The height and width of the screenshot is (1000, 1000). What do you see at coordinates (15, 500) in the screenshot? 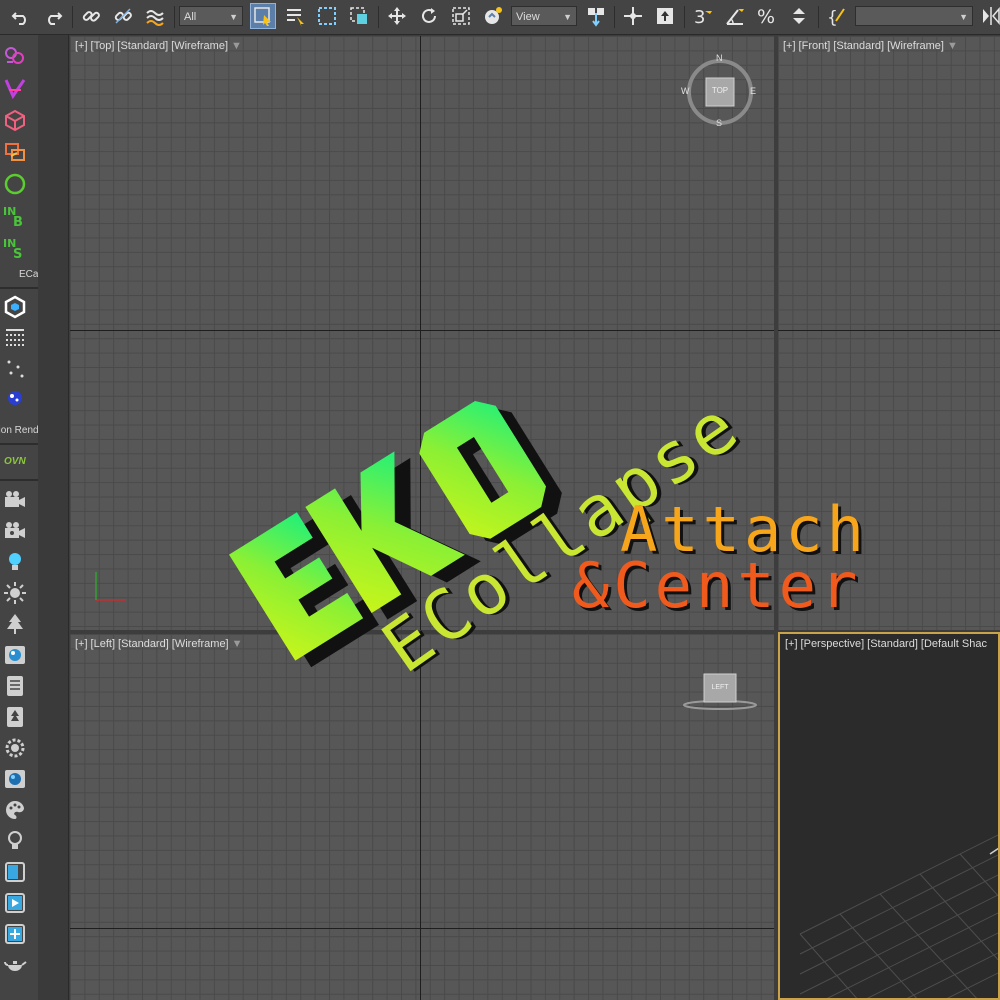
I see `camera-icon` at bounding box center [15, 500].